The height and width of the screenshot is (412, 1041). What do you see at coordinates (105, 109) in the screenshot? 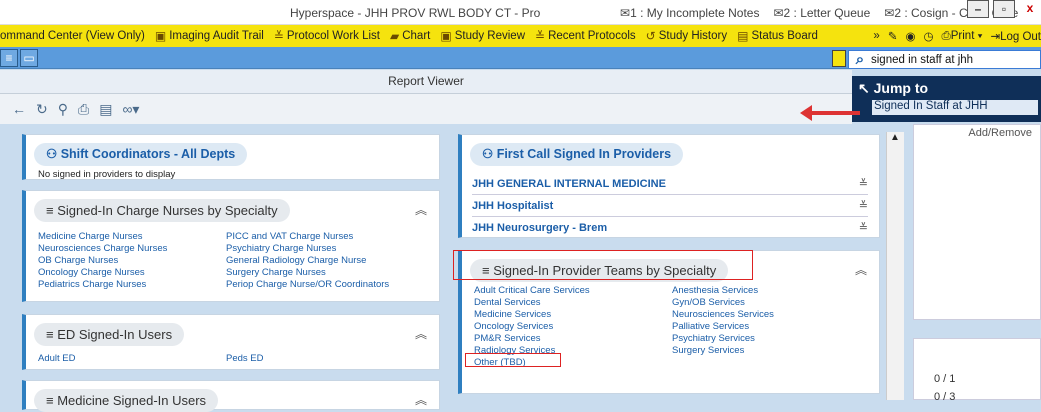
I see `copy-icon: ▤` at bounding box center [105, 109].